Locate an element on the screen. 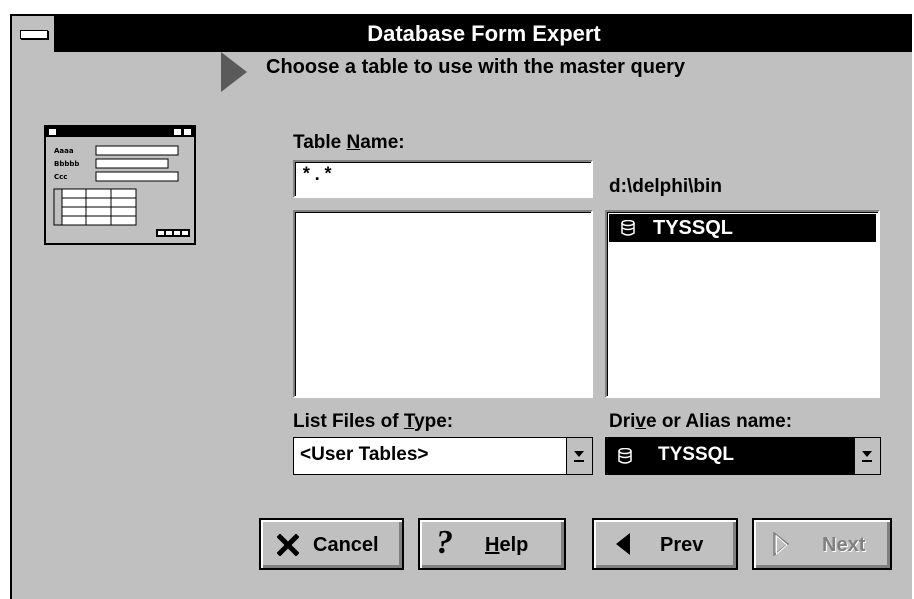 The image size is (914, 599). form-preview-illustration: Aaaa Bbbbb Ccc is located at coordinates (120, 185).